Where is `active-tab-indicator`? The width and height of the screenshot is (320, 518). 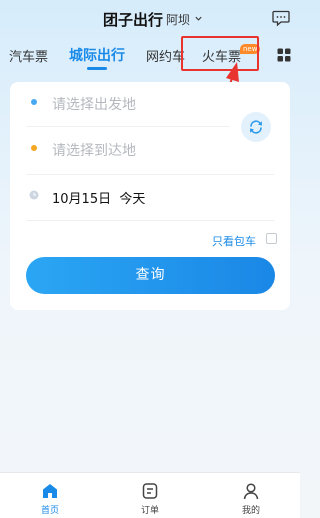 active-tab-indicator is located at coordinates (97, 68).